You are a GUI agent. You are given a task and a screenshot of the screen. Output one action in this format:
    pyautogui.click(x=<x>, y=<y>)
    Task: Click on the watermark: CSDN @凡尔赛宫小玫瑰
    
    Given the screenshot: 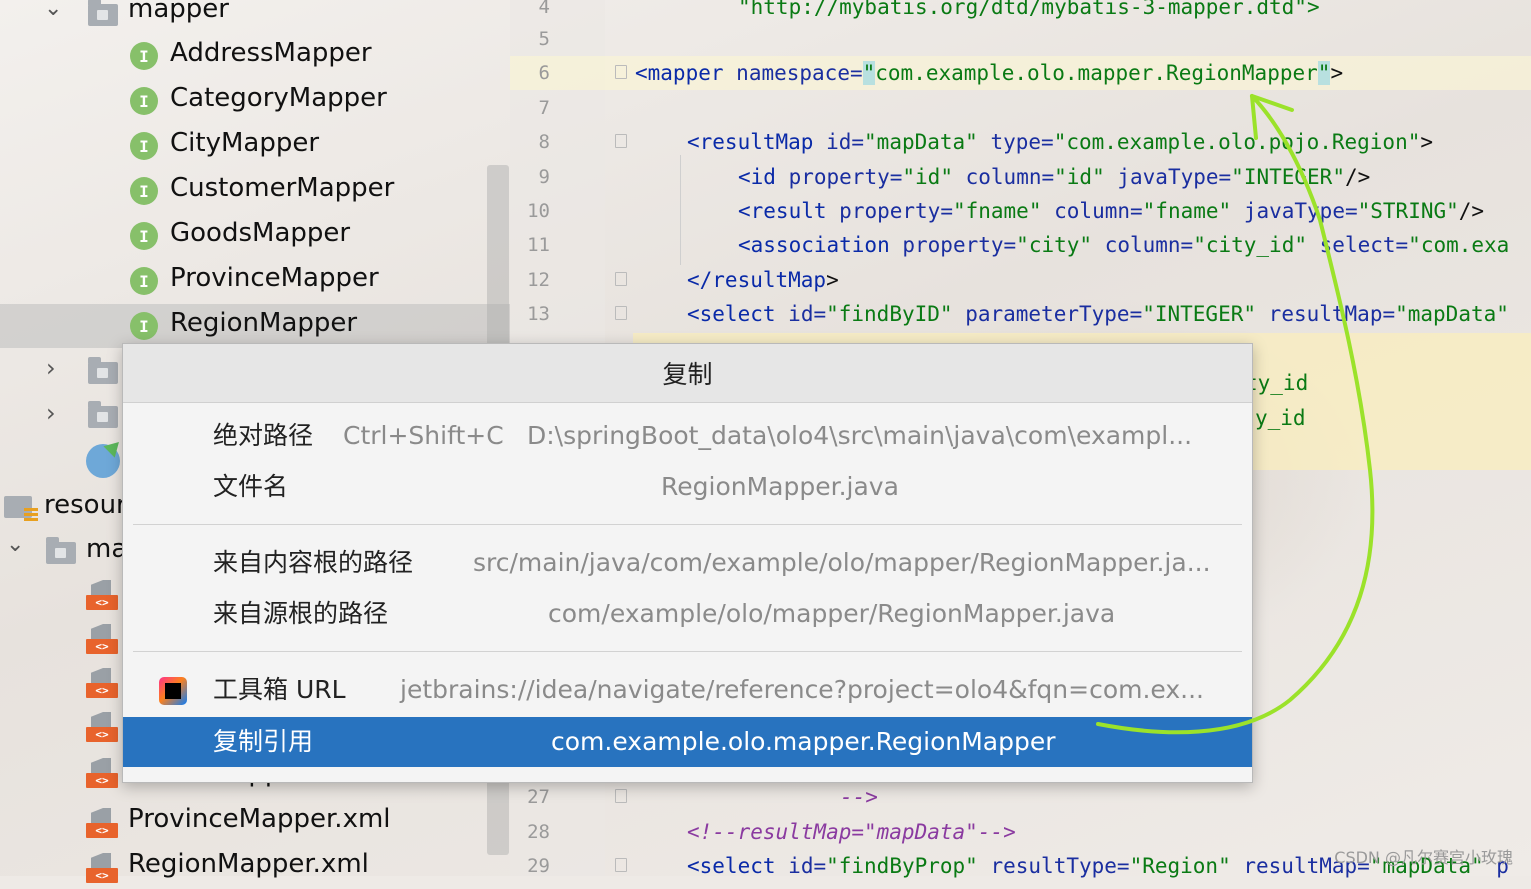 What is the action you would take?
    pyautogui.click(x=1423, y=857)
    